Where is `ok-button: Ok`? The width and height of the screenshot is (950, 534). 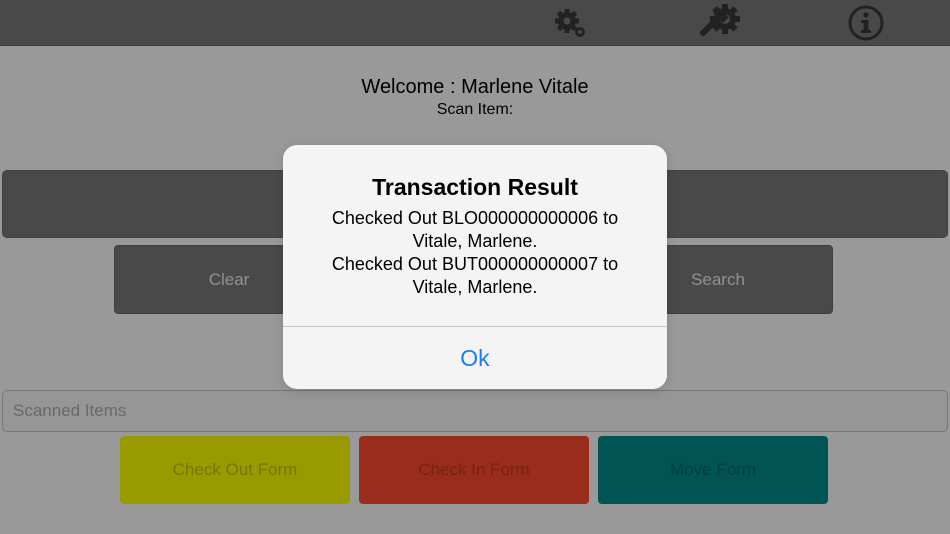 ok-button: Ok is located at coordinates (475, 358).